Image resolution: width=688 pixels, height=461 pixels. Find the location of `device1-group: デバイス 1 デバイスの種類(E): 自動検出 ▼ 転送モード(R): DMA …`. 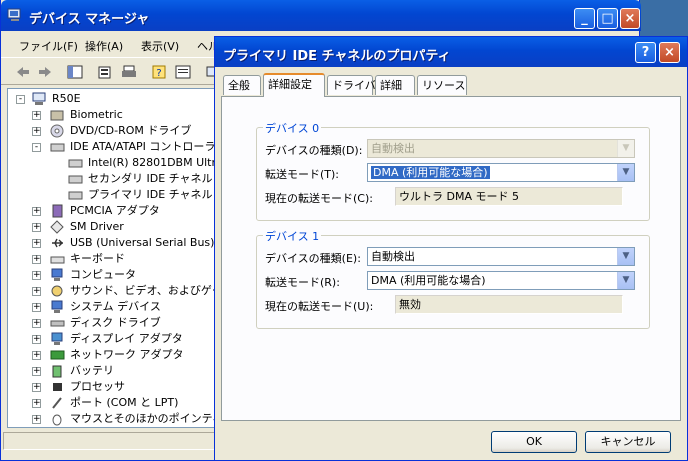

device1-group: デバイス 1 デバイスの種類(E): 自動検出 ▼ 転送モード(R): DMA … is located at coordinates (453, 278).